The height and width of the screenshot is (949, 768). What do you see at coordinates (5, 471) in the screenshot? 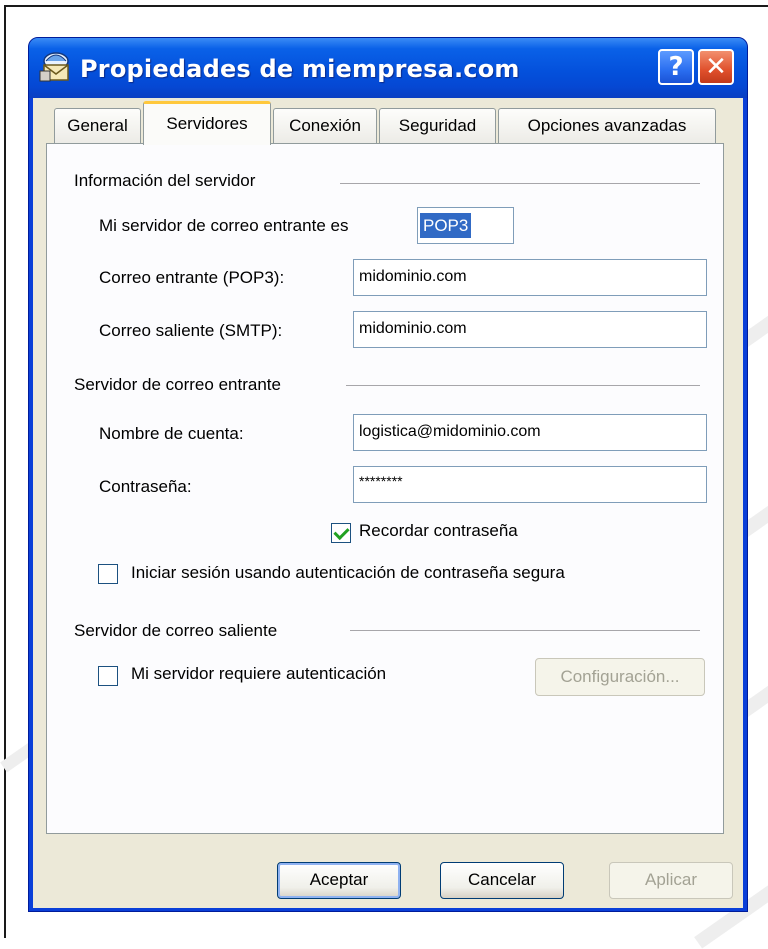
I see `screenshot-frame-left` at bounding box center [5, 471].